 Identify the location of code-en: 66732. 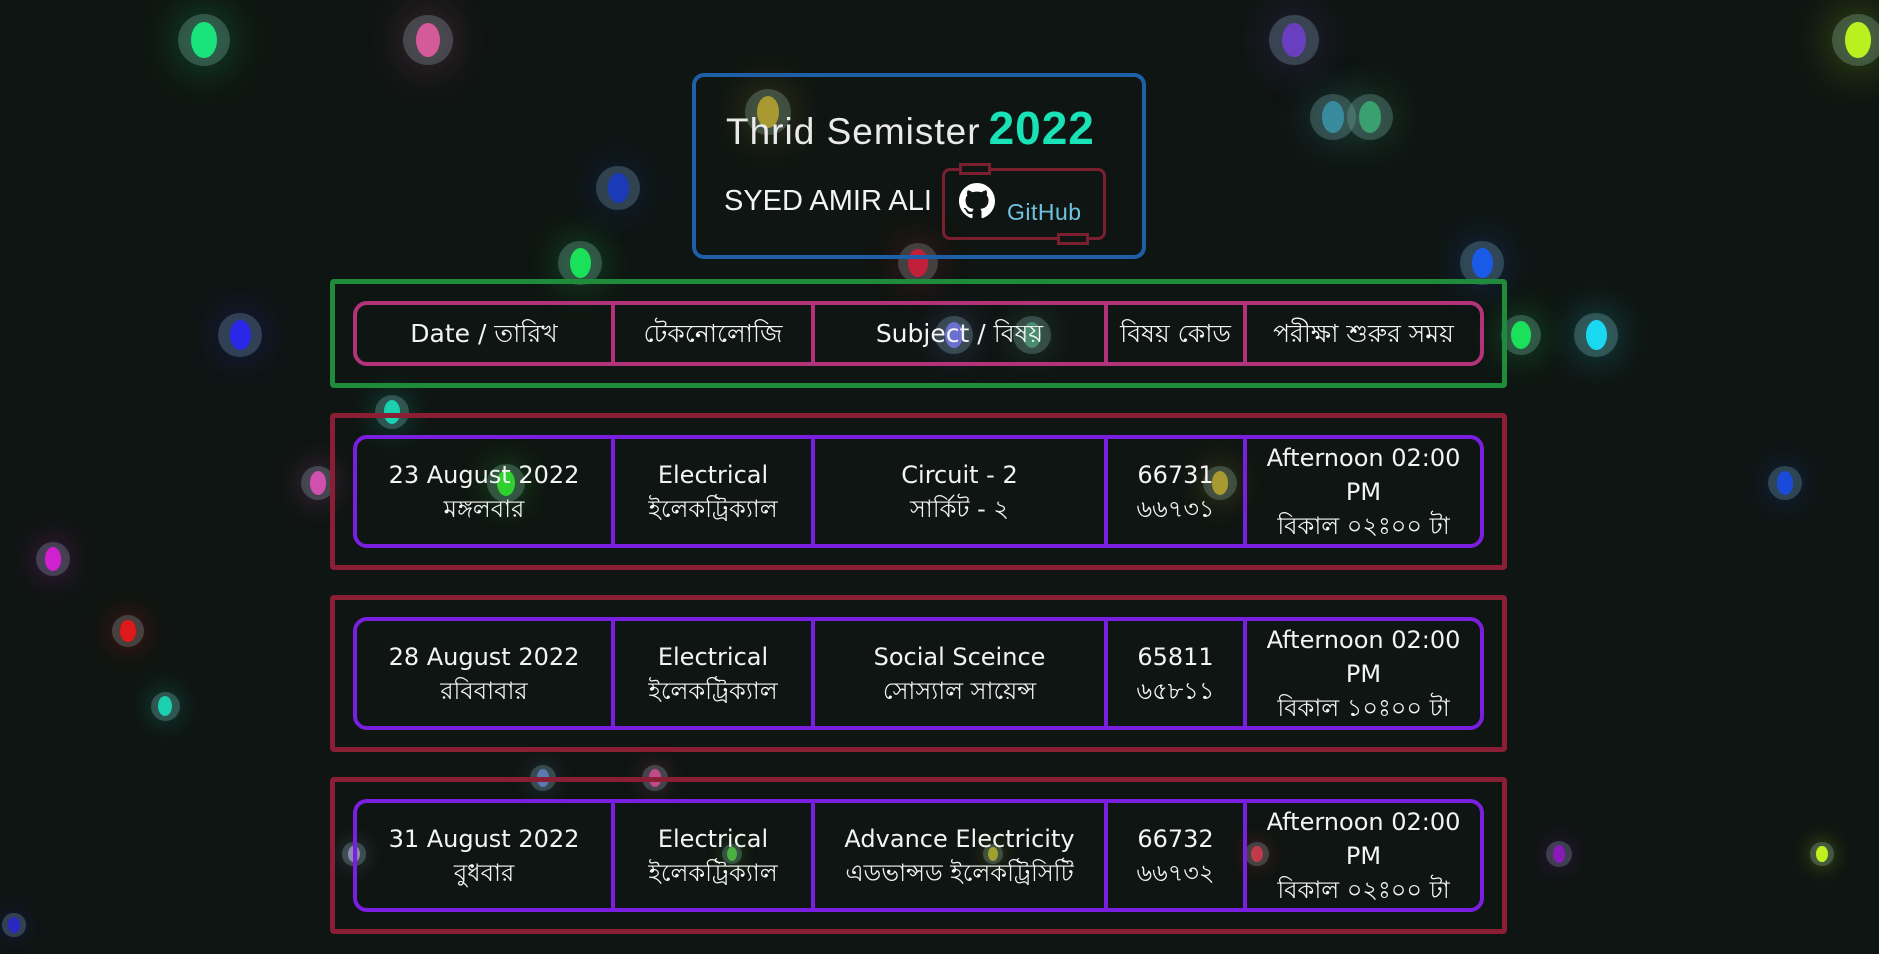
(1175, 838).